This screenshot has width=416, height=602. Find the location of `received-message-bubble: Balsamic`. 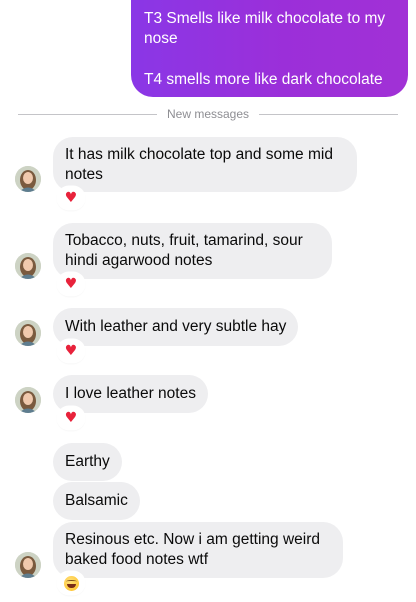

received-message-bubble: Balsamic is located at coordinates (96, 501).